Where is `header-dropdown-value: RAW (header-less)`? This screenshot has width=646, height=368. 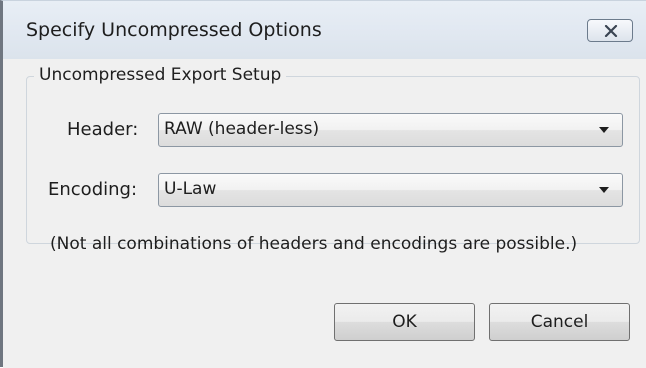
header-dropdown-value: RAW (header-less) is located at coordinates (242, 129).